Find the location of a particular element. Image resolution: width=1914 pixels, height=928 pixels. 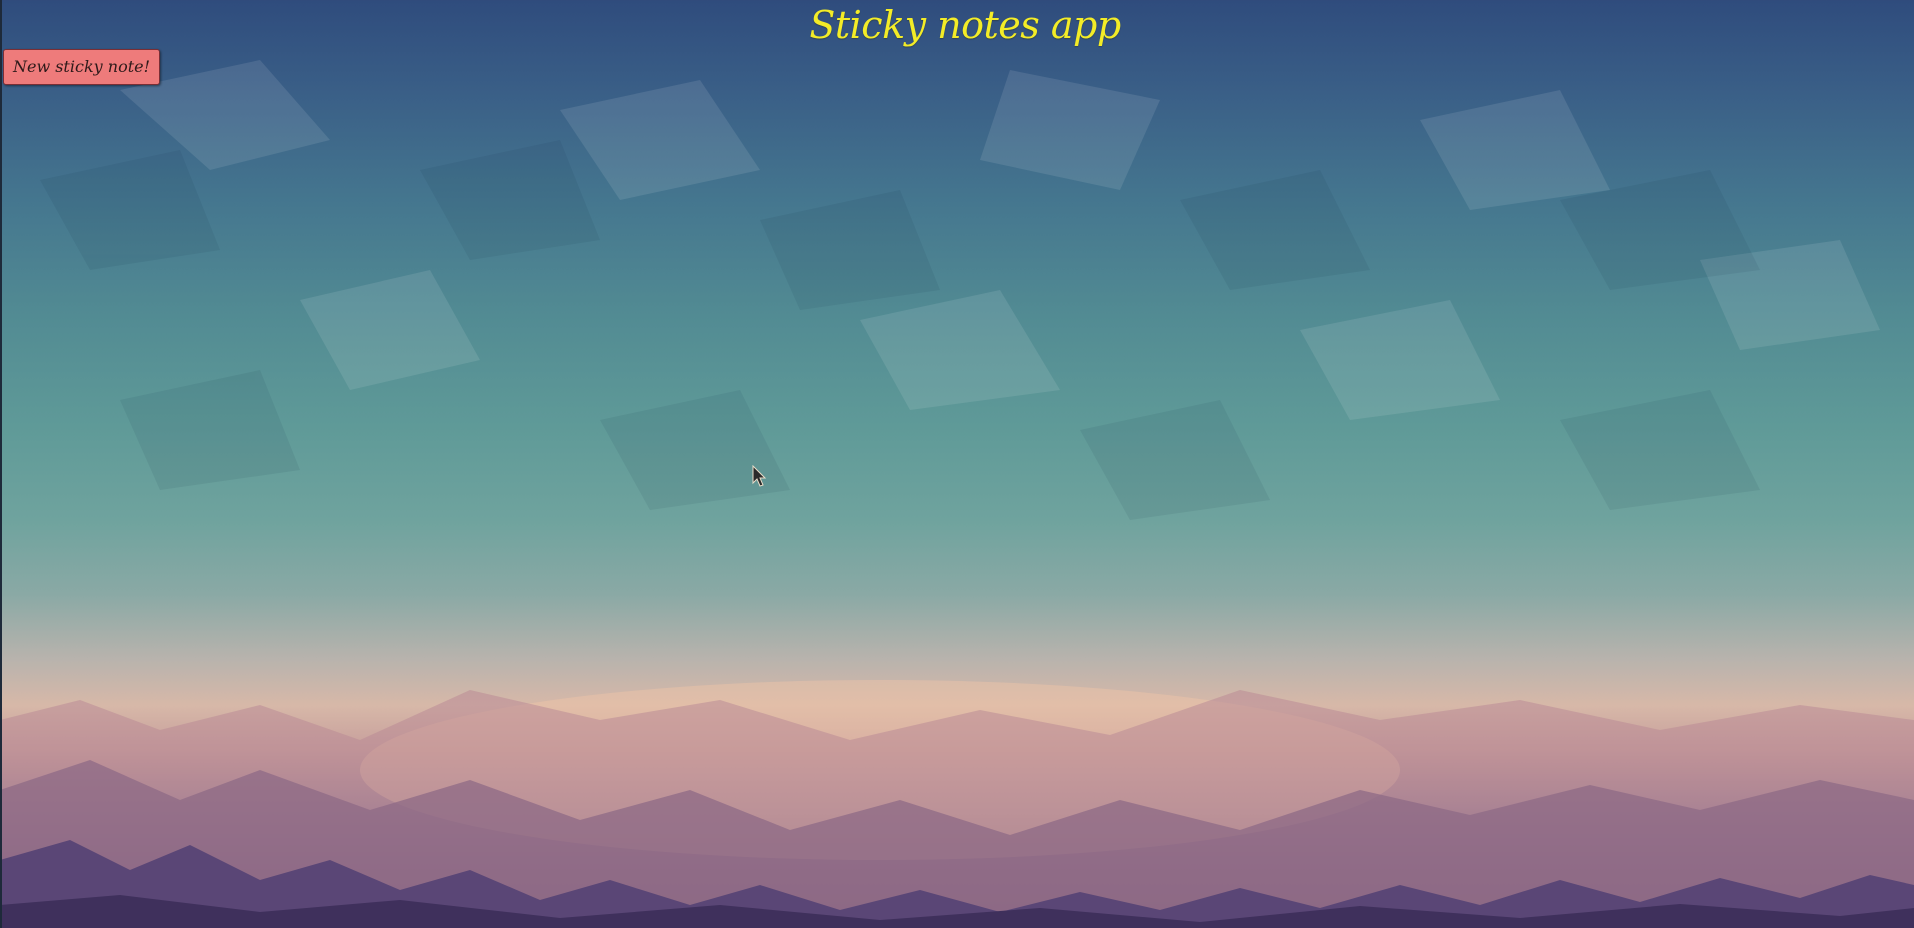

window-left-edge is located at coordinates (1, 464).